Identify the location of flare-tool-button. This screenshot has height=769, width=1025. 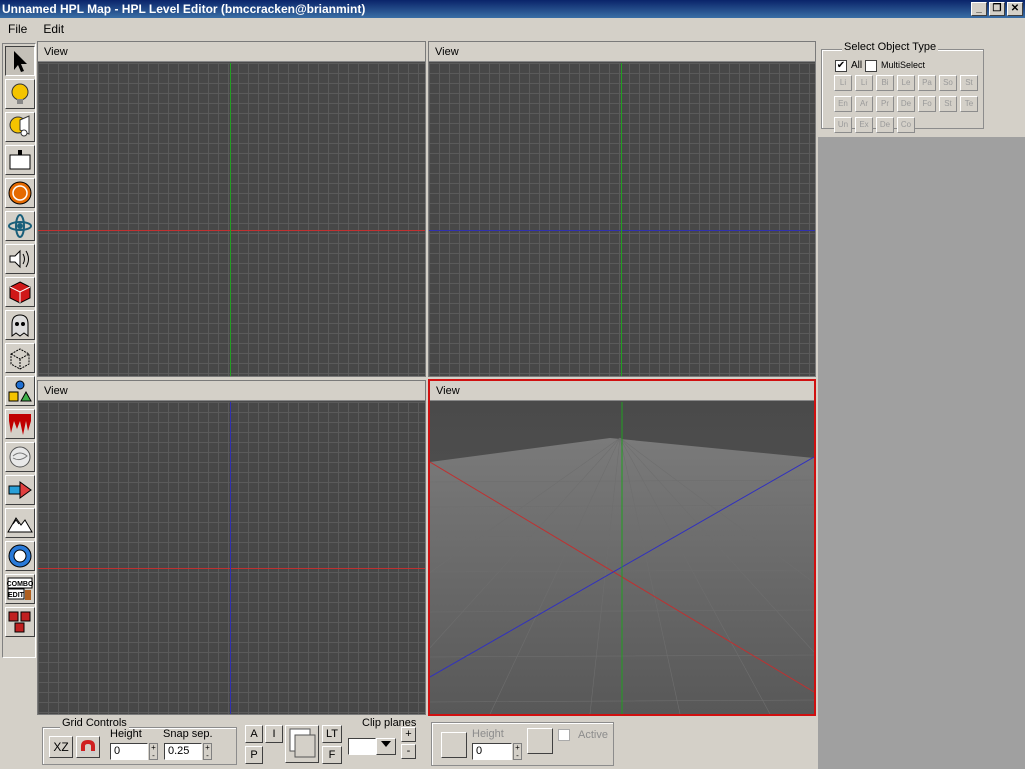
(20, 193).